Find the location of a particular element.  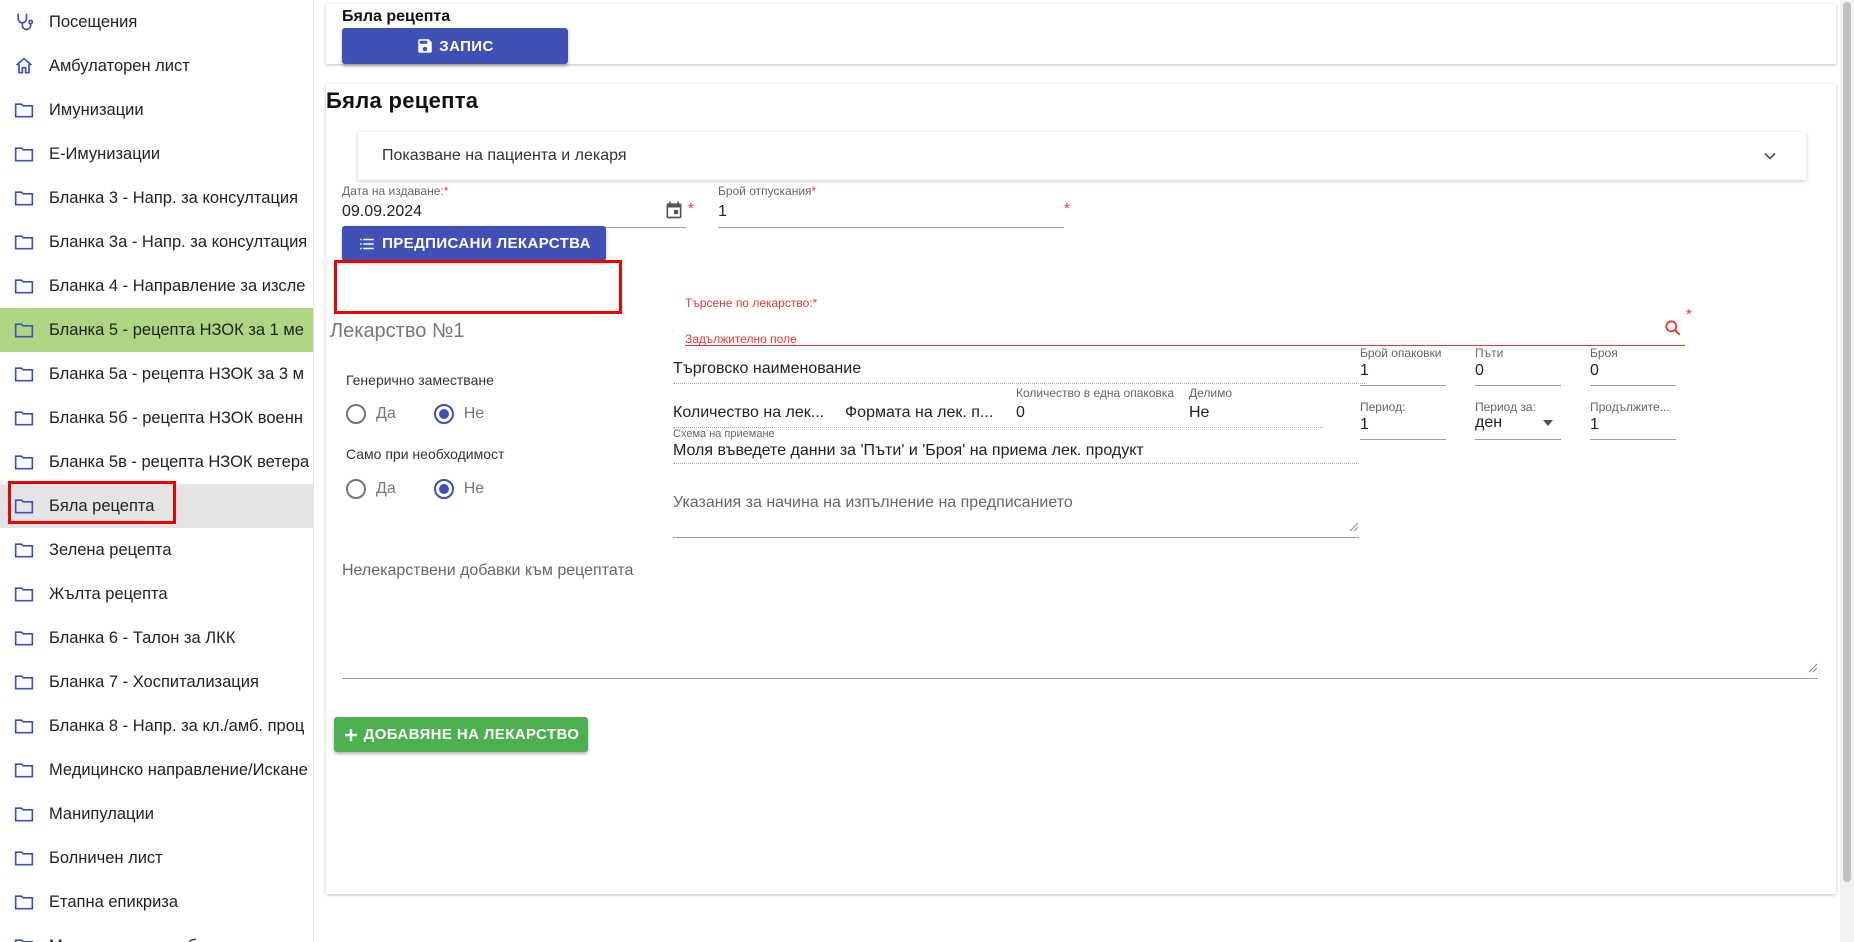

period-for-select: Период за: ден is located at coordinates (1518, 420).